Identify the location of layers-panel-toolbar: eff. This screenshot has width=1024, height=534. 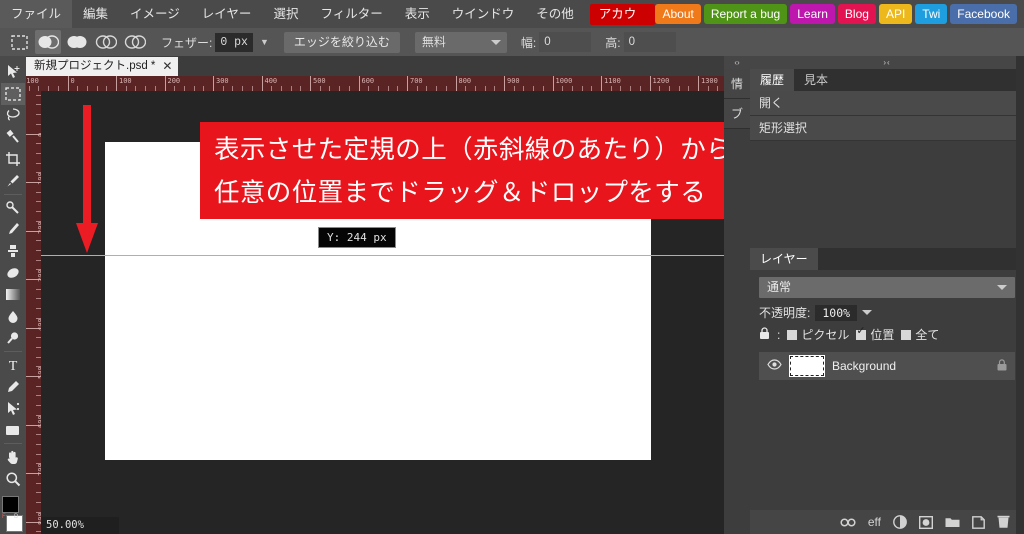
(887, 522).